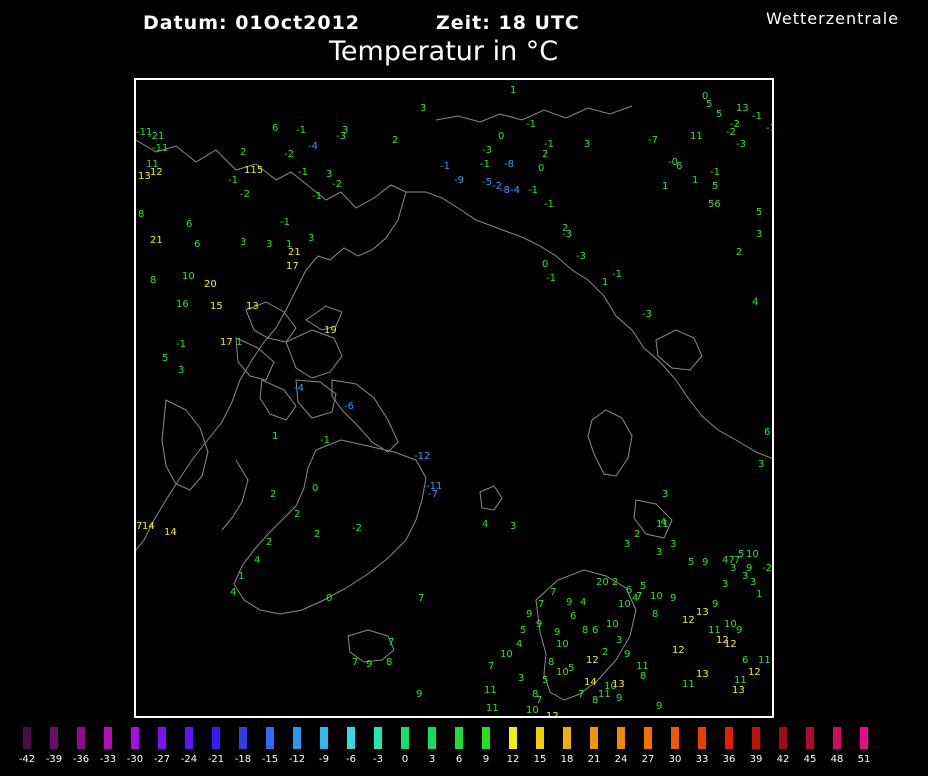  I want to click on station-temperature-label: 17, so click(226, 342).